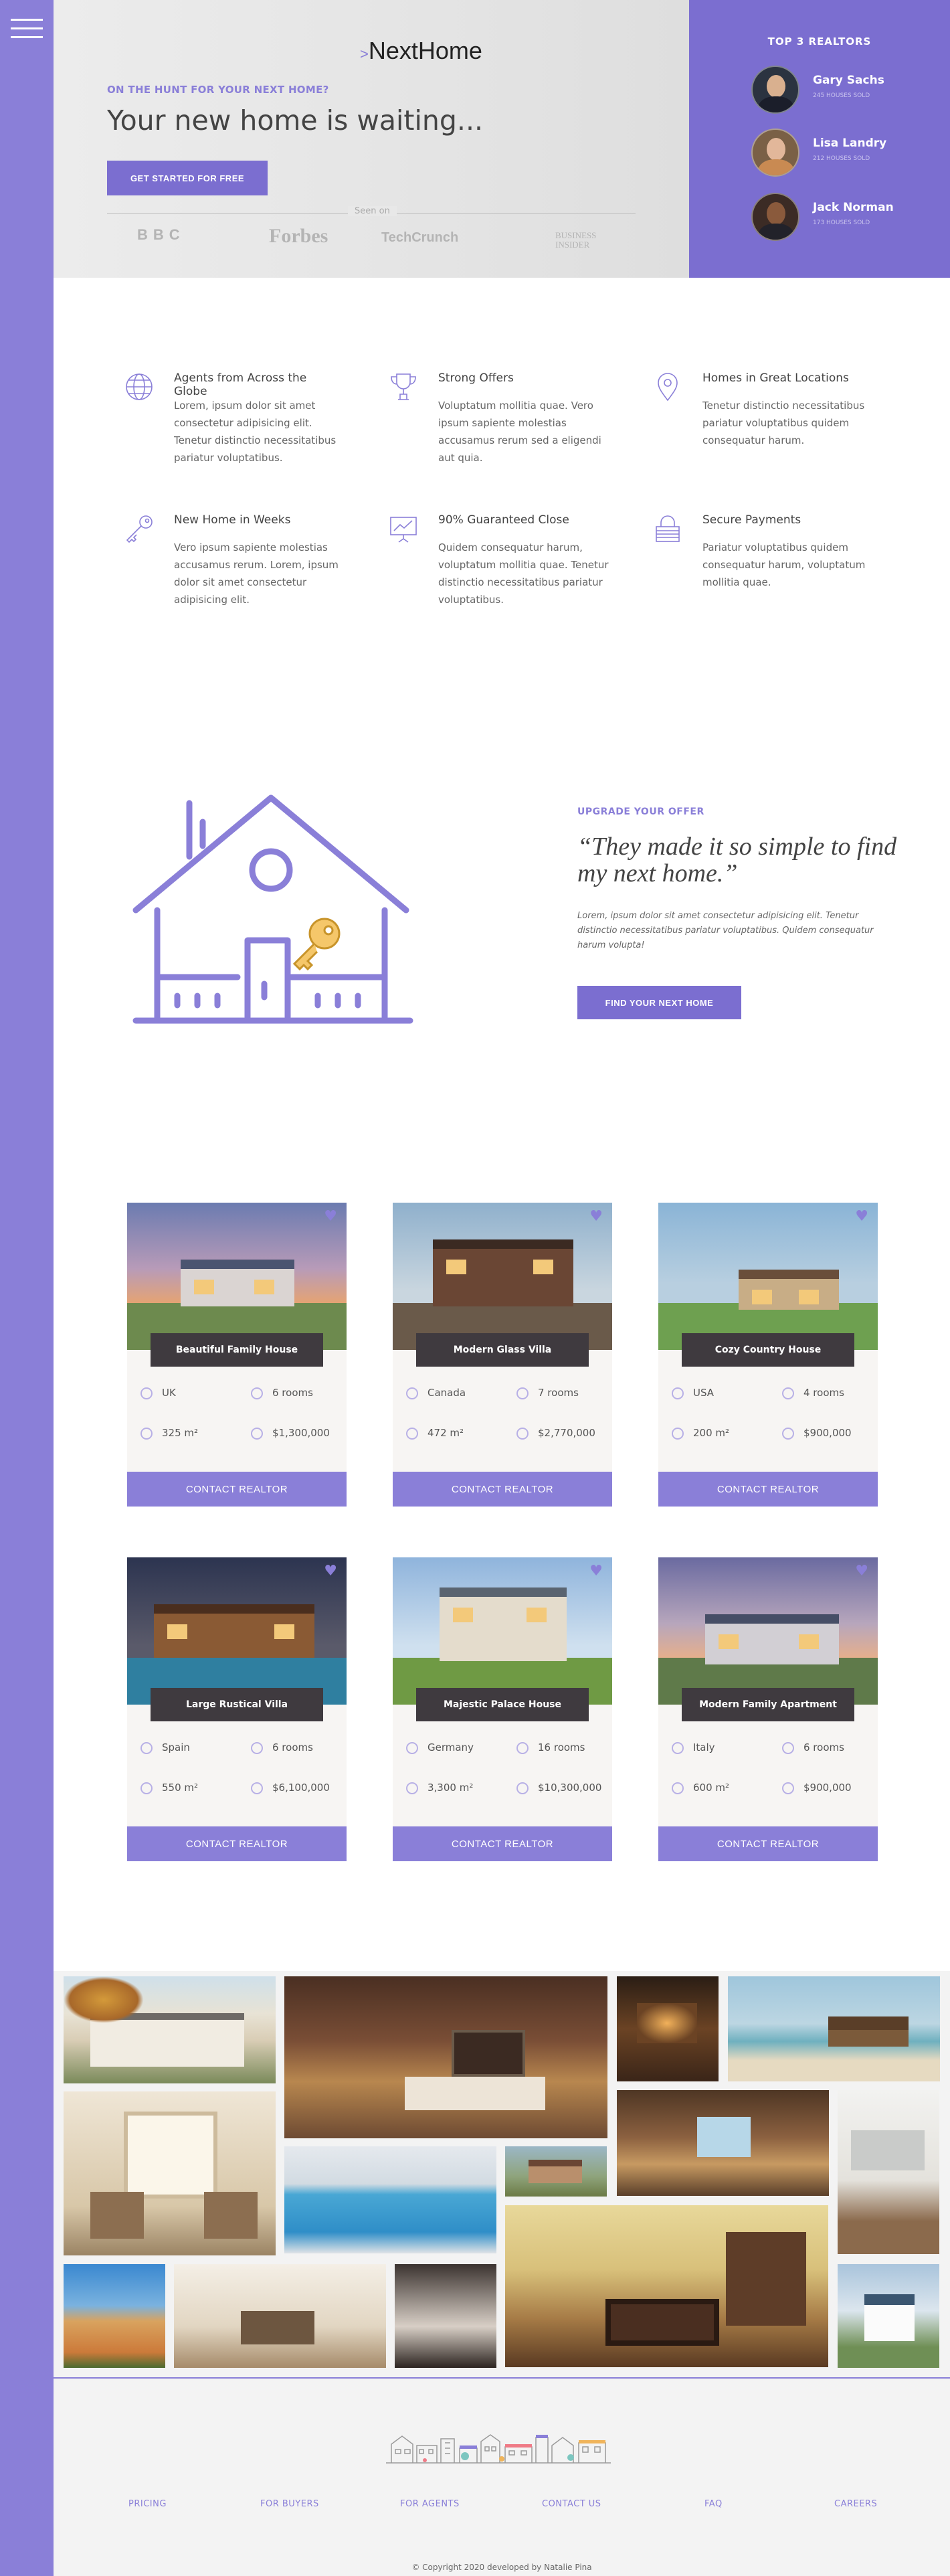 This screenshot has height=2576, width=950. I want to click on home-area: 200 m², so click(700, 1433).